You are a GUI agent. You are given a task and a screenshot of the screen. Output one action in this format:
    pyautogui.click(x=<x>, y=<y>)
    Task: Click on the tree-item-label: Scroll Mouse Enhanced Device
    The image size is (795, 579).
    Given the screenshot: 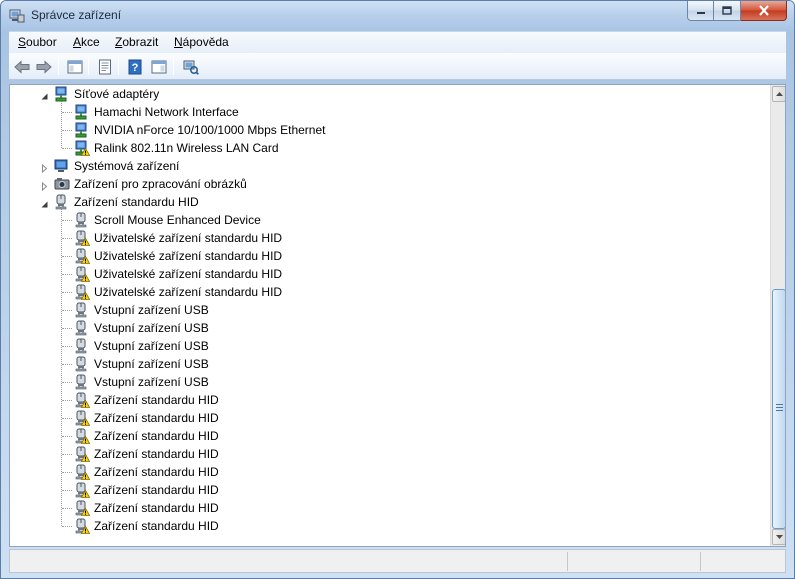 What is the action you would take?
    pyautogui.click(x=177, y=220)
    